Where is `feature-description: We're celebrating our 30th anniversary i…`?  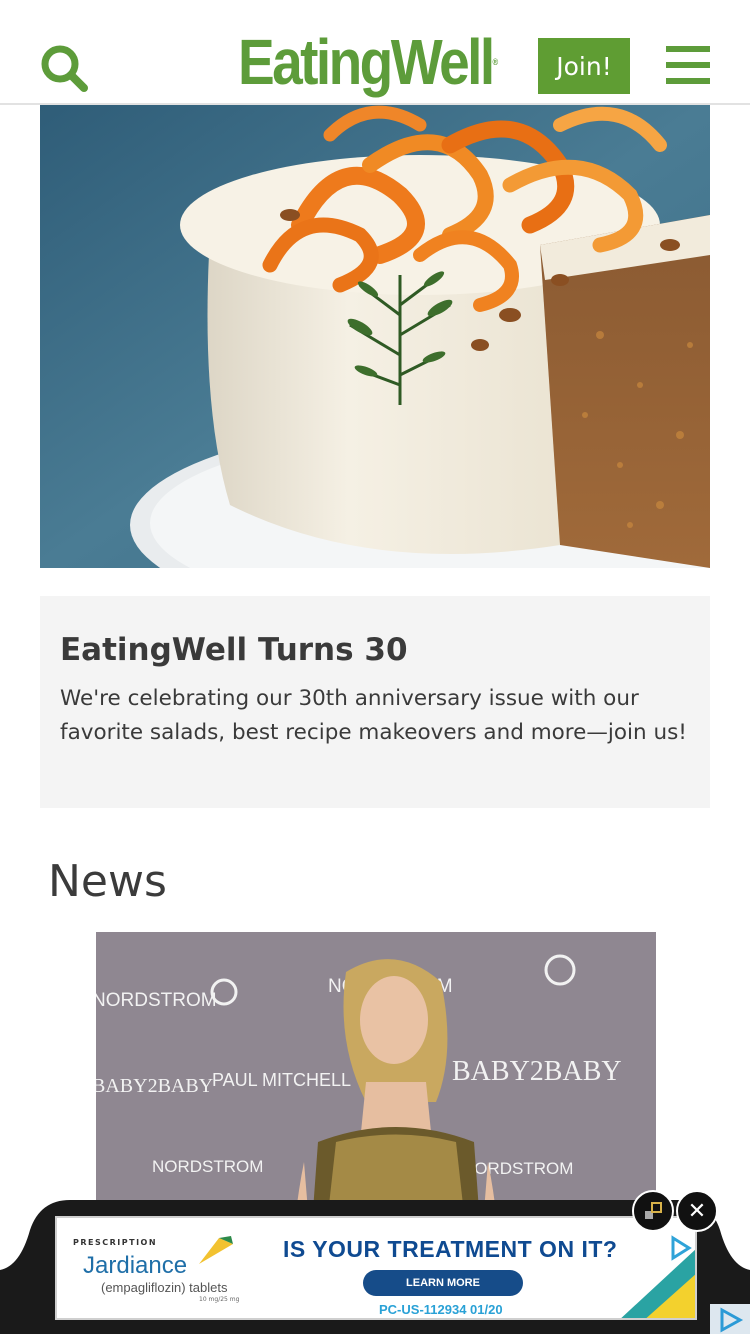
feature-description: We're celebrating our 30th anniversary i… is located at coordinates (373, 715).